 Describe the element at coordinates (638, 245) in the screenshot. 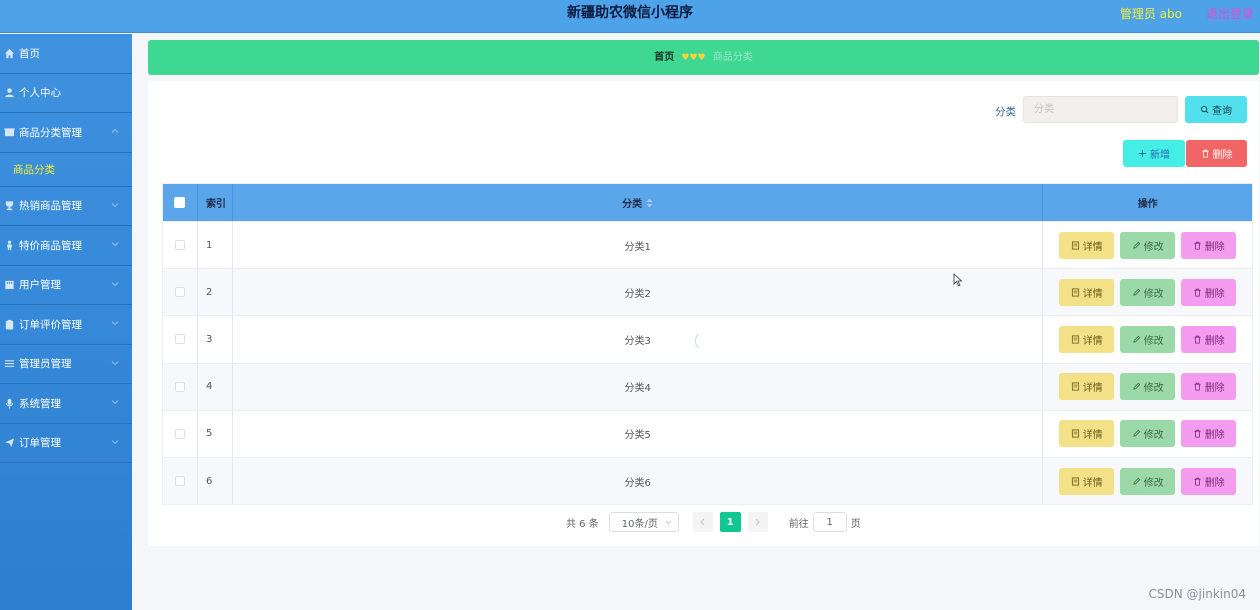

I see `row-category: 分类1` at that location.